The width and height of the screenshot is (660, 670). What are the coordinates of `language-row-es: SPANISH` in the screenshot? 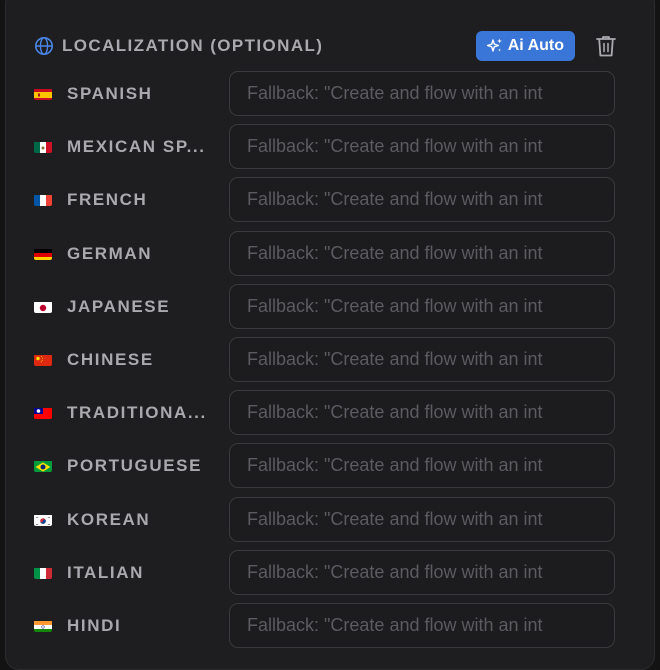 It's located at (325, 93).